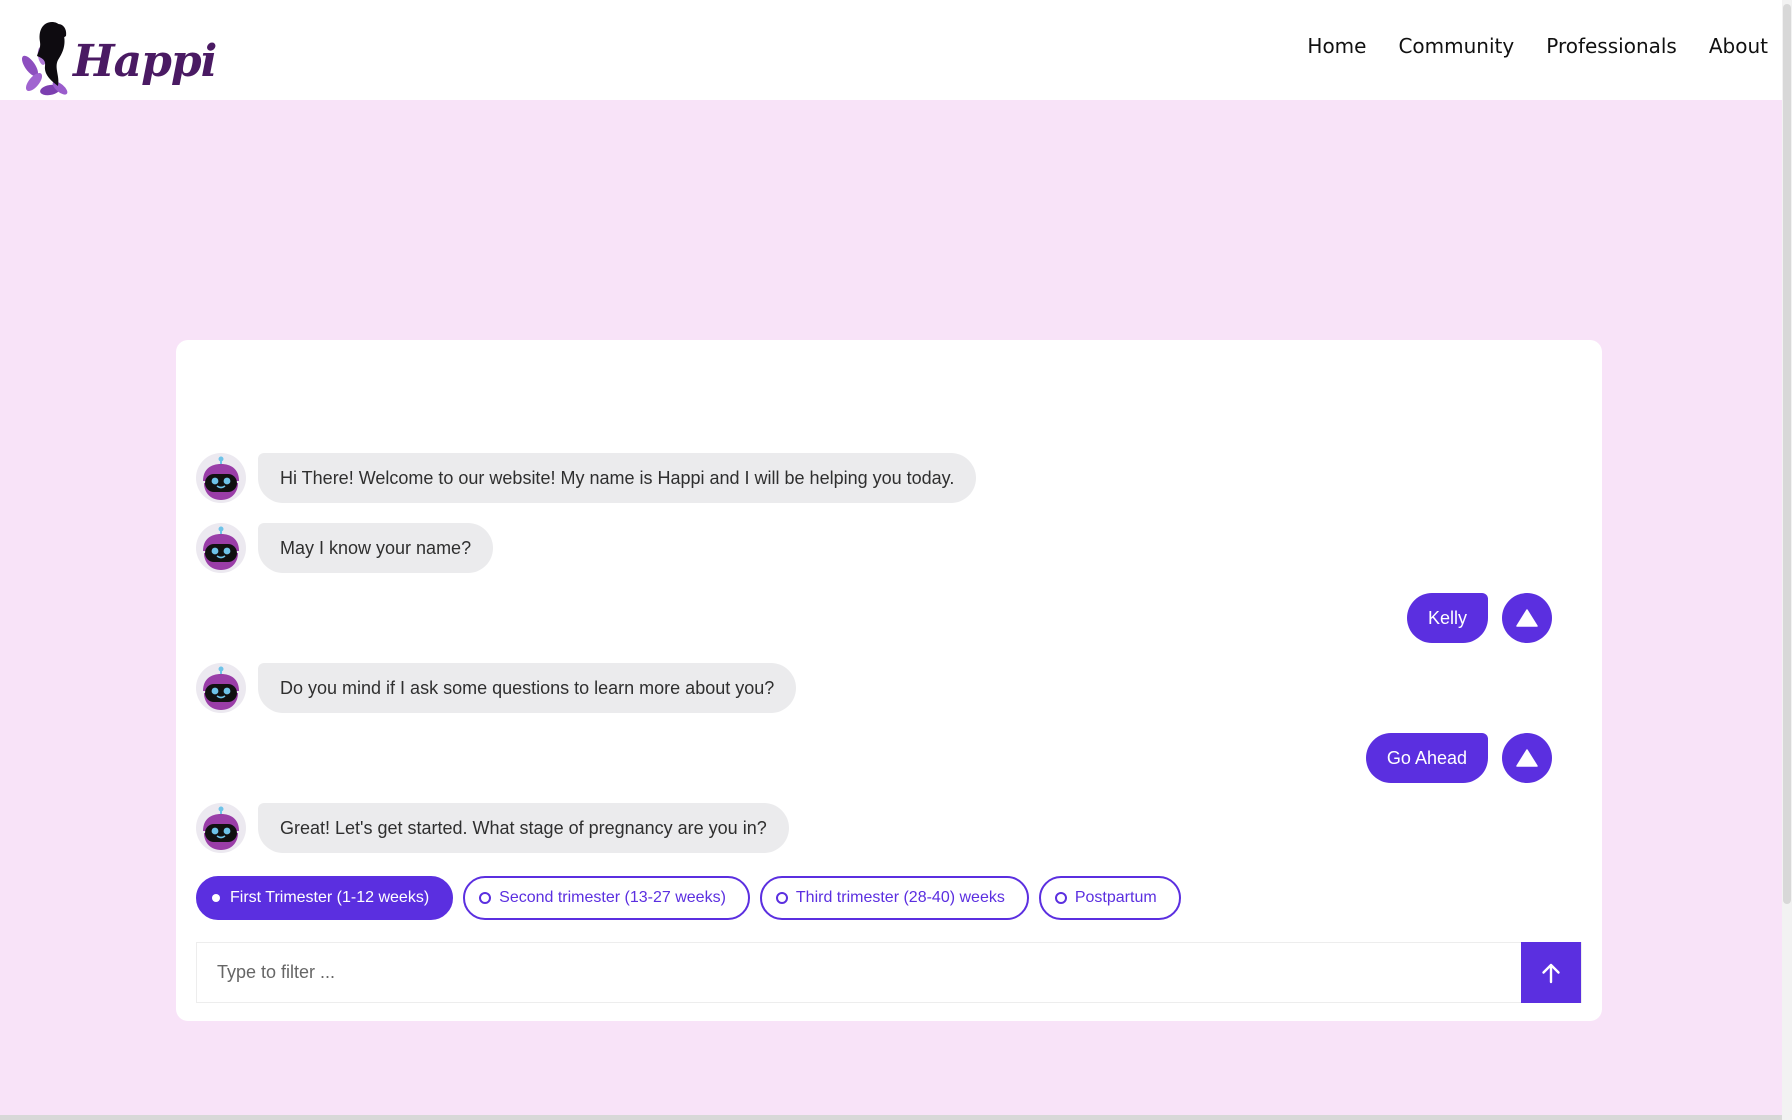 The image size is (1792, 1120). Describe the element at coordinates (1447, 618) in the screenshot. I see `user-message-bubble: Kelly` at that location.